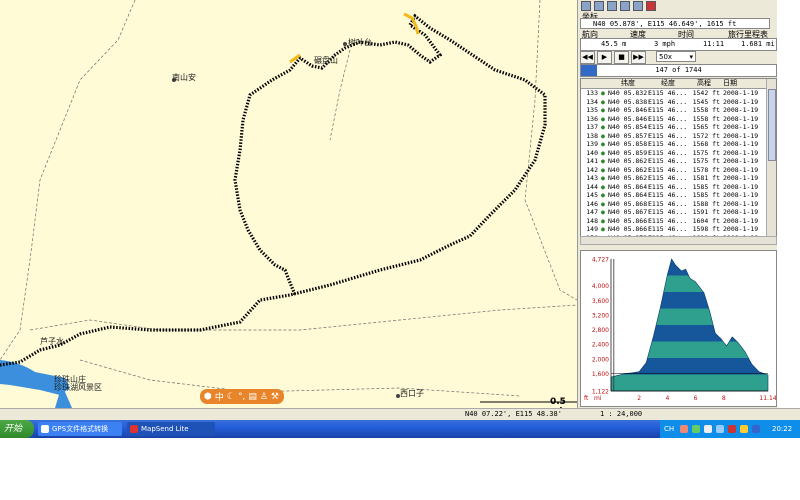 The width and height of the screenshot is (800, 500). I want to click on language-indicator: CH, so click(669, 429).